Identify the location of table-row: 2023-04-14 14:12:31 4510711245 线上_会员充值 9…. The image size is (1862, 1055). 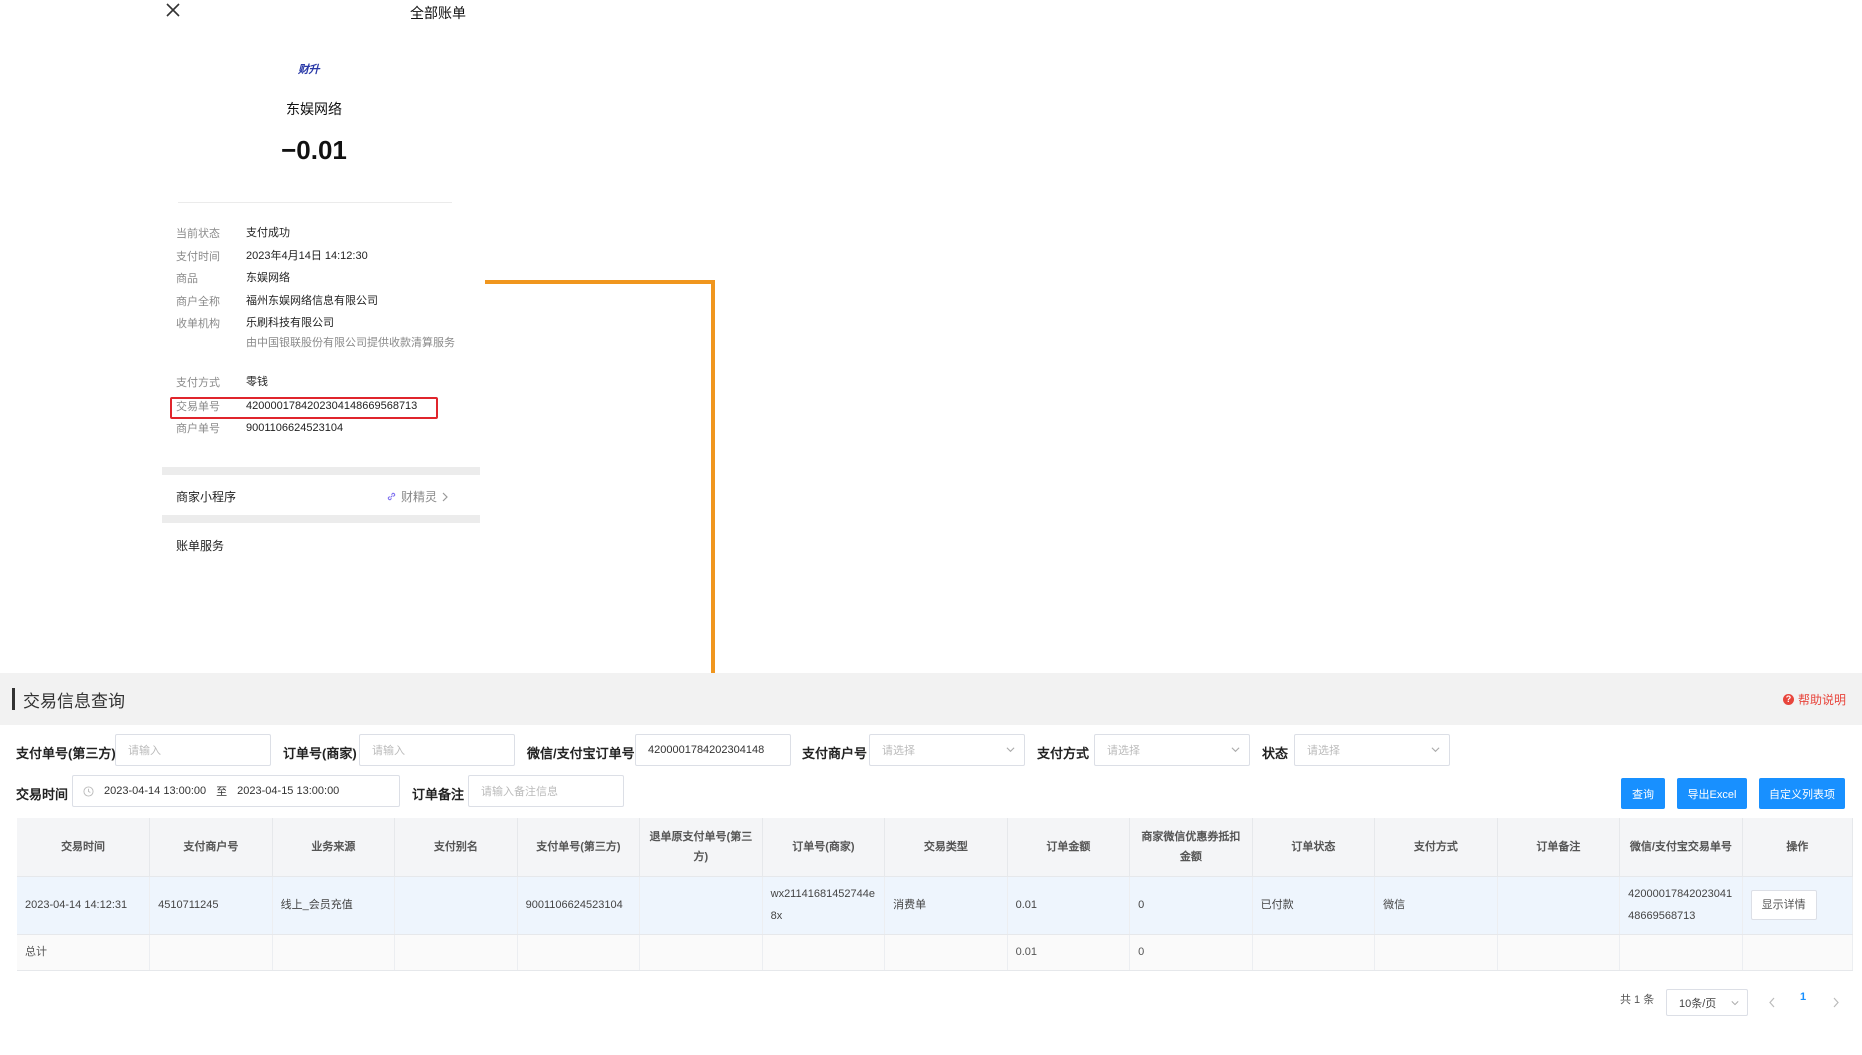
(935, 905).